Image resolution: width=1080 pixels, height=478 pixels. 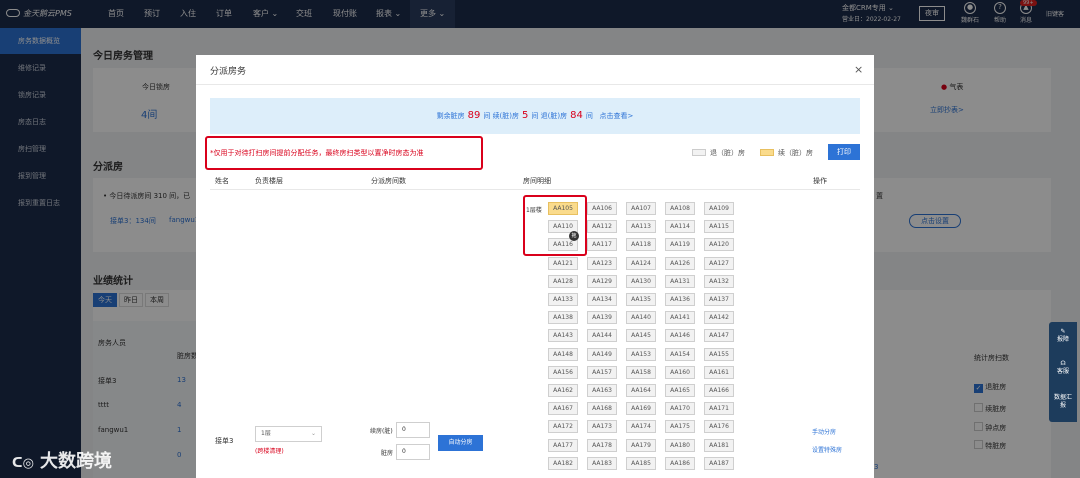 I want to click on report-issue-label: 报障, so click(x=1062, y=339).